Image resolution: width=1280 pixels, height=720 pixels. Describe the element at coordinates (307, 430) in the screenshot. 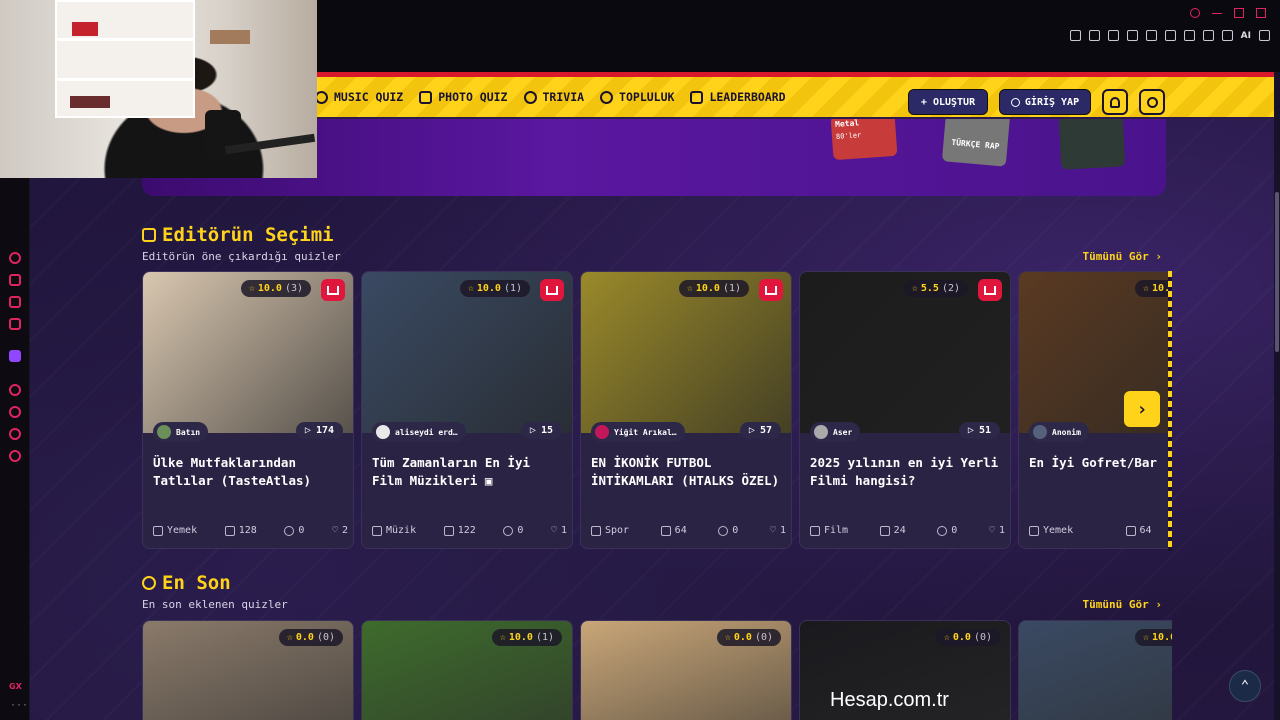

I see `play-icon: ▷` at that location.